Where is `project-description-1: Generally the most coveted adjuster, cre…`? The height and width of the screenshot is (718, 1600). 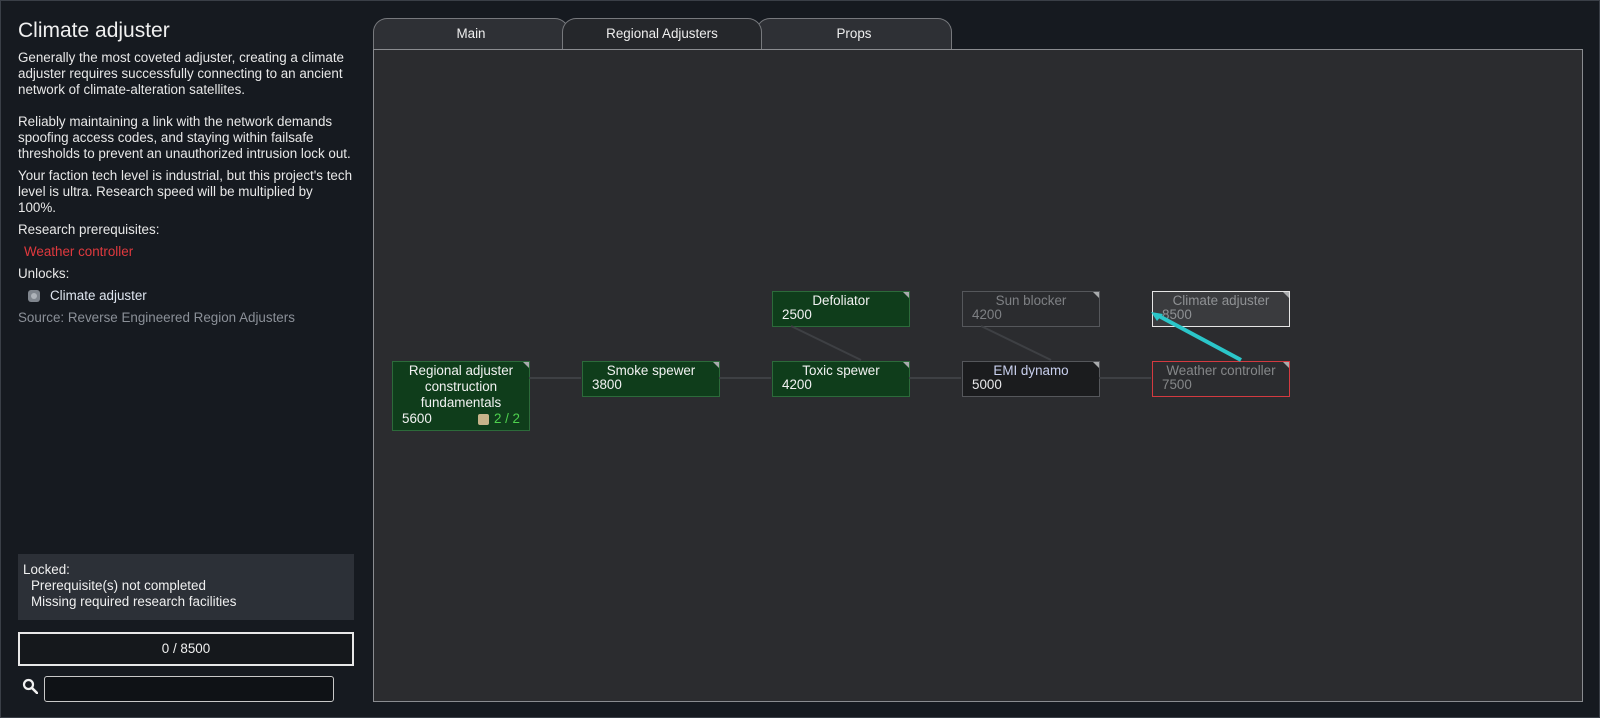
project-description-1: Generally the most coveted adjuster, cre… is located at coordinates (181, 73).